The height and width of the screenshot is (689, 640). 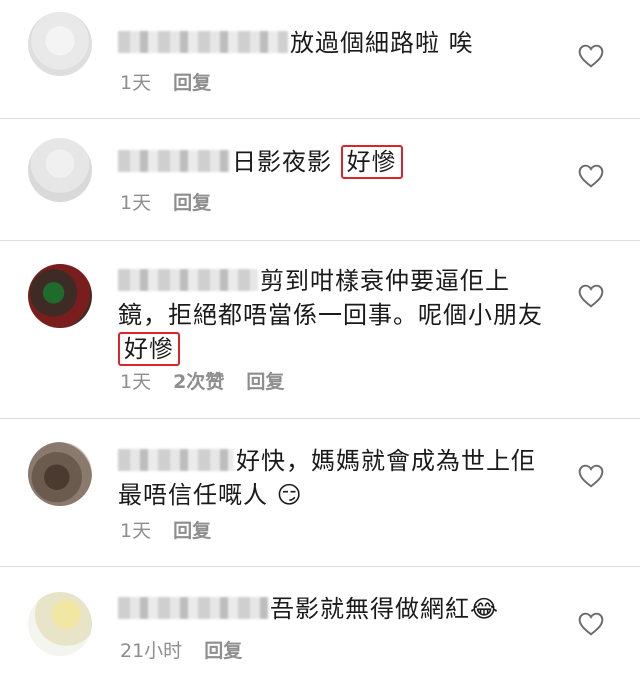 What do you see at coordinates (198, 382) in the screenshot?
I see `like-count: 2次赞` at bounding box center [198, 382].